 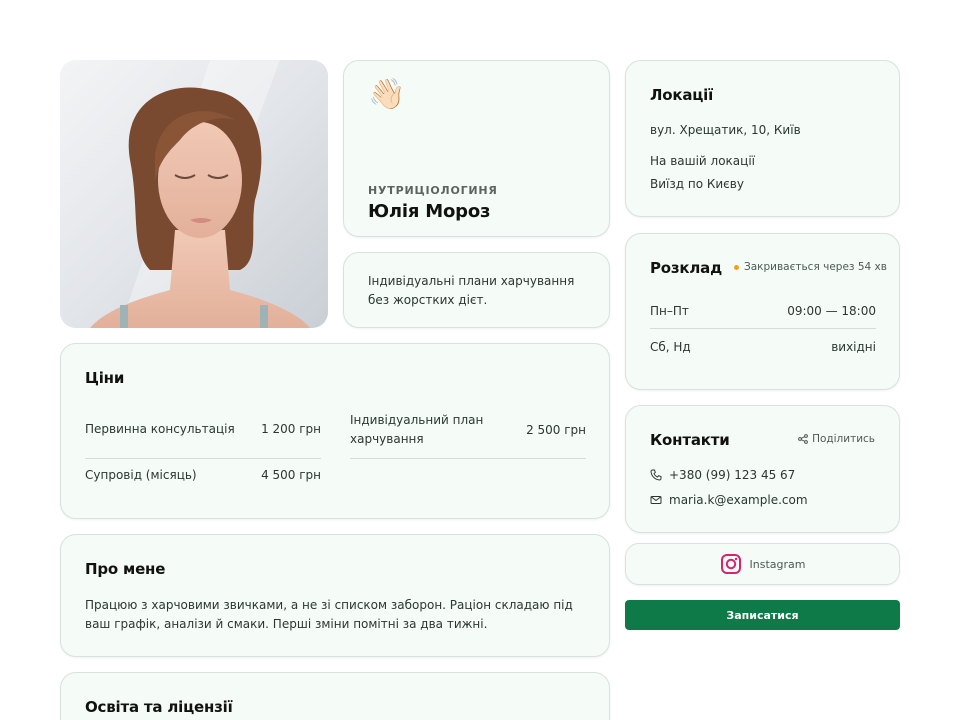 I want to click on price-item: Супровід (місяць) 4 500 грн, so click(x=203, y=475).